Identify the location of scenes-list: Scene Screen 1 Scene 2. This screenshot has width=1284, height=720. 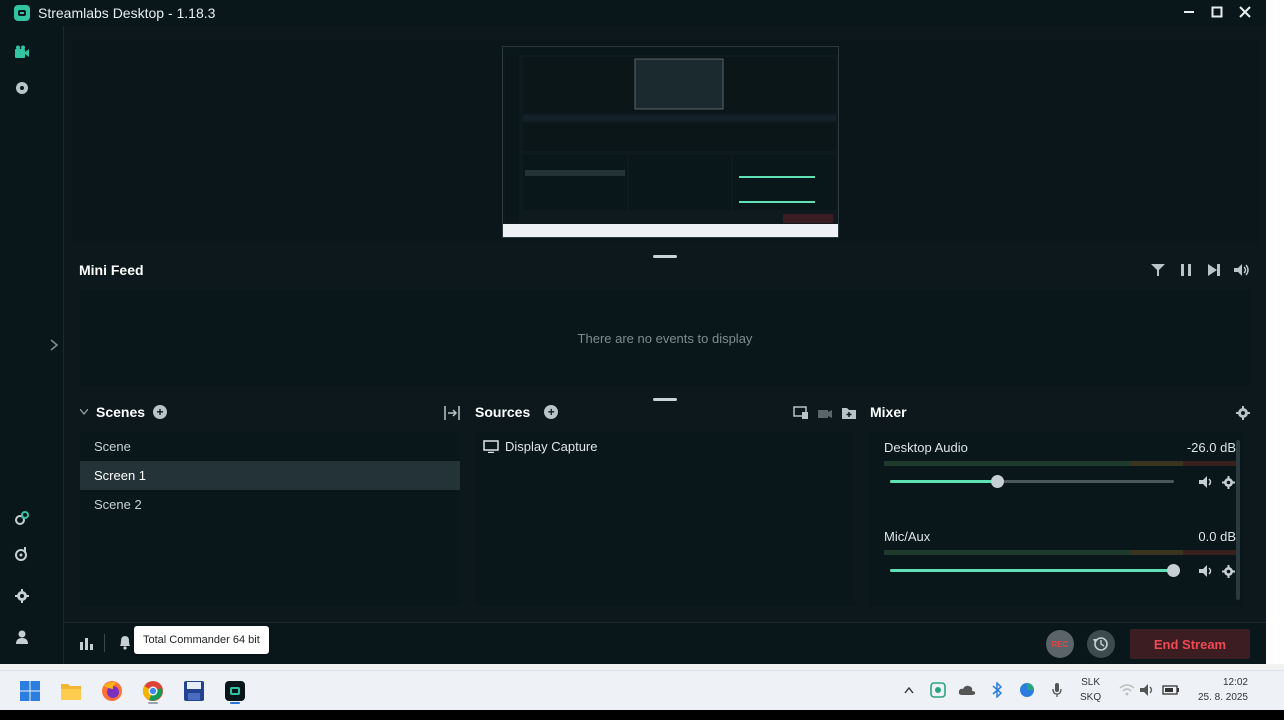
(270, 519).